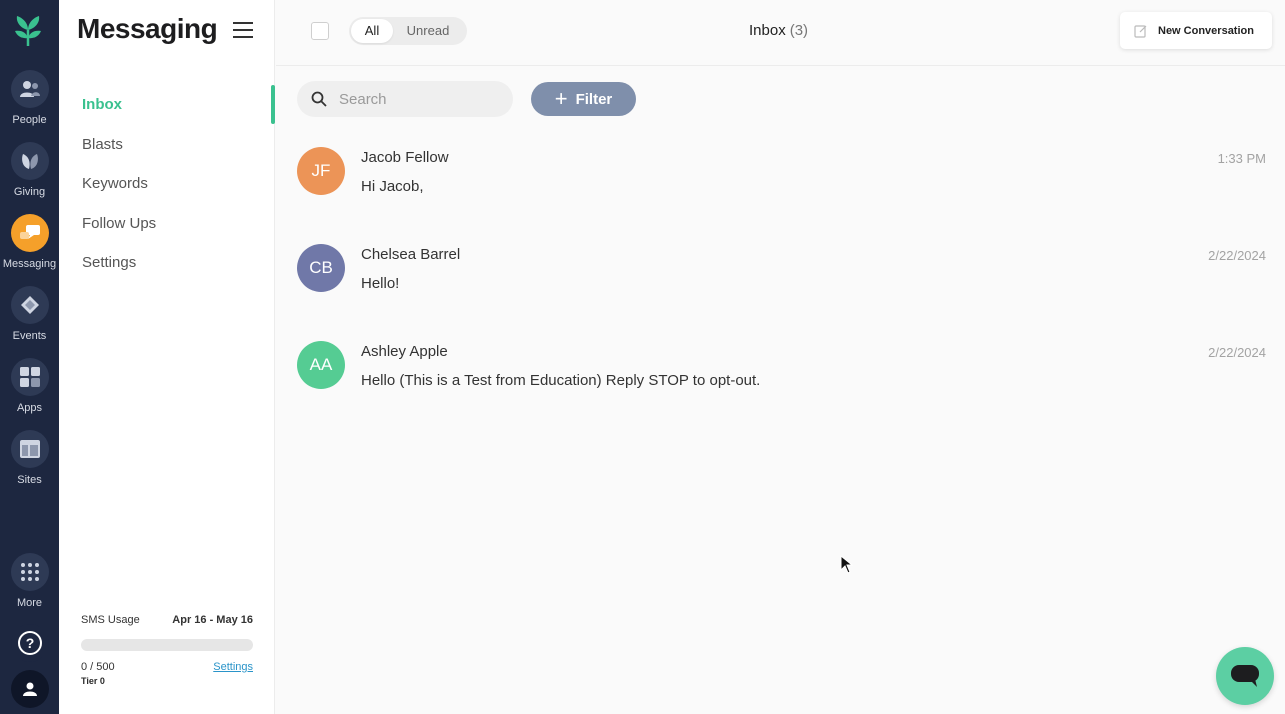 The width and height of the screenshot is (1285, 714). I want to click on rail-label: Events, so click(29, 336).